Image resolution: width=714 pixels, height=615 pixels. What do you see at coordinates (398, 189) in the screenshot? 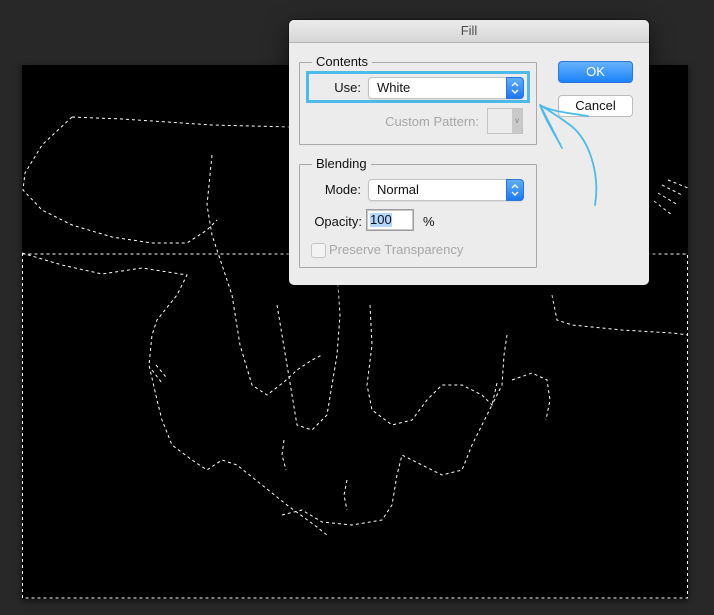
I see `mode-dropdown-value: Normal` at bounding box center [398, 189].